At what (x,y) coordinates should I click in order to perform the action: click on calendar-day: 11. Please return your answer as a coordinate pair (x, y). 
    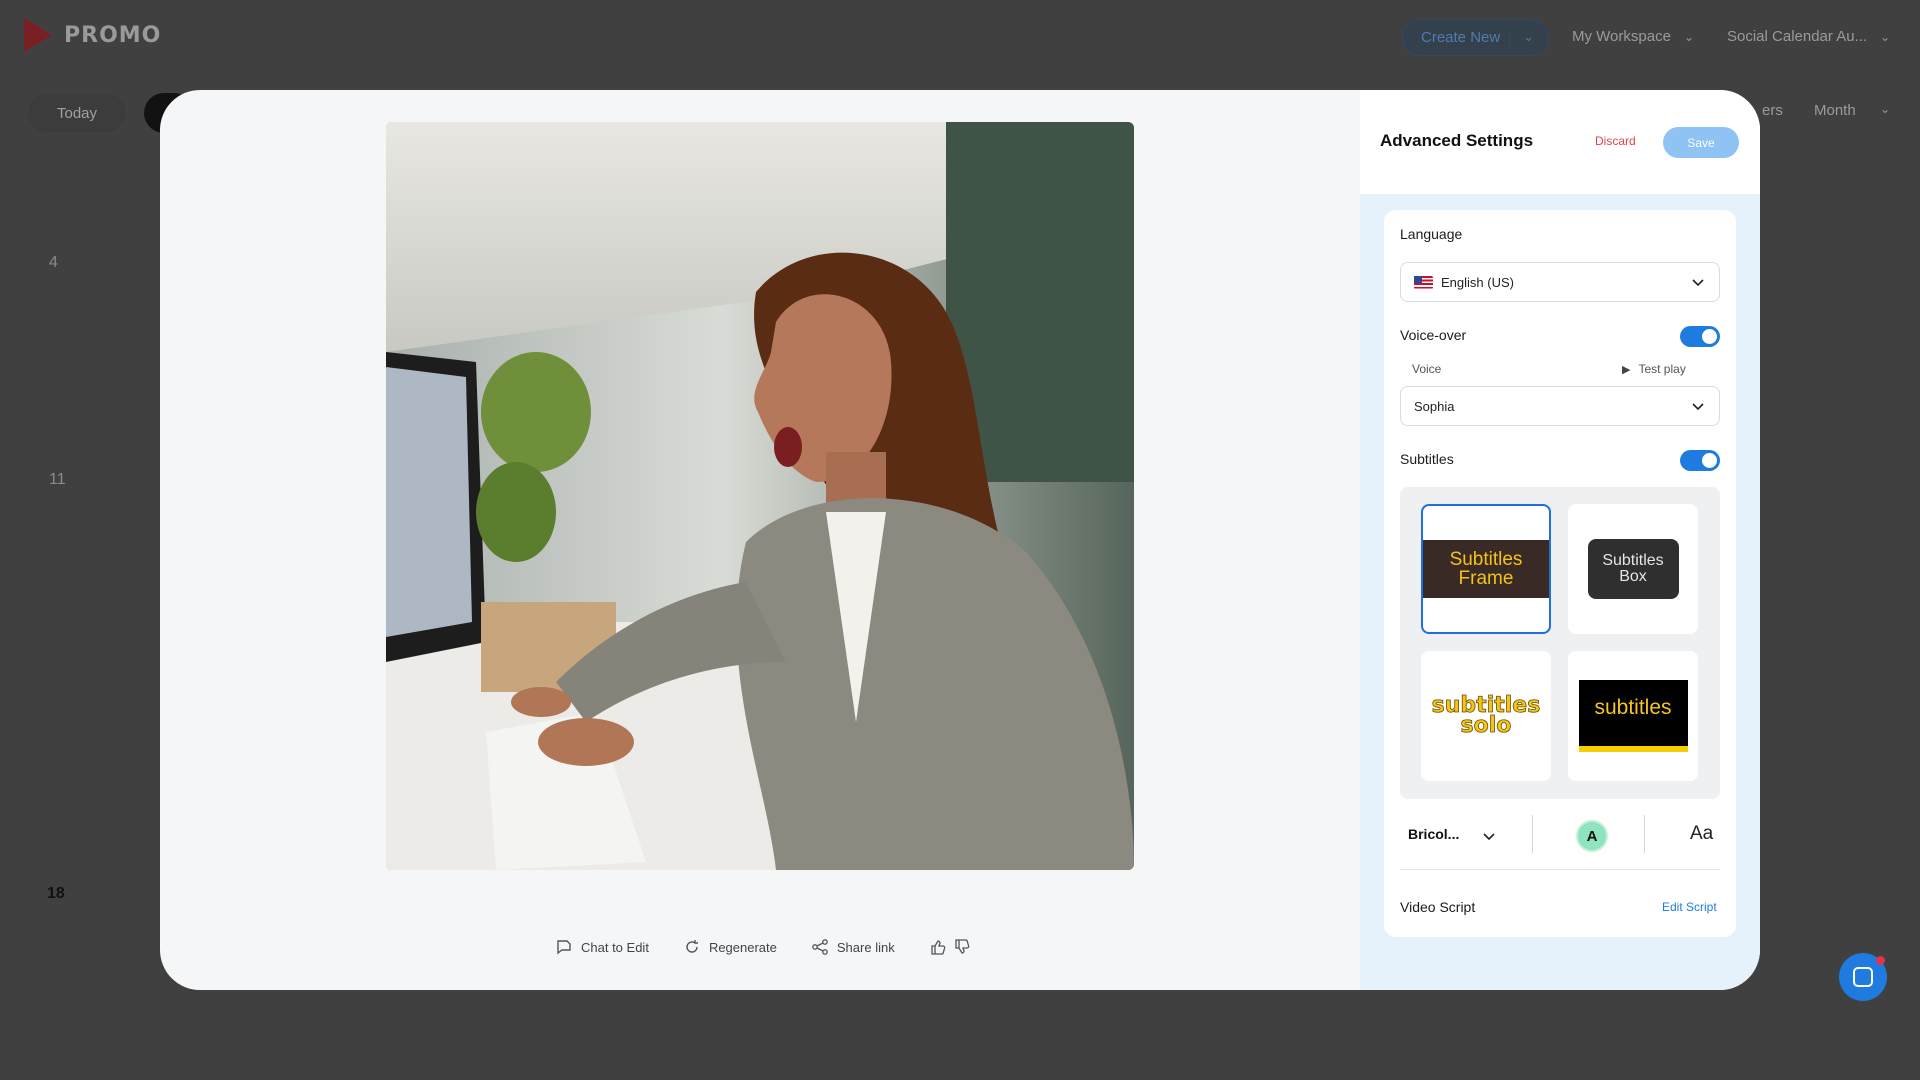
    Looking at the image, I should click on (57, 479).